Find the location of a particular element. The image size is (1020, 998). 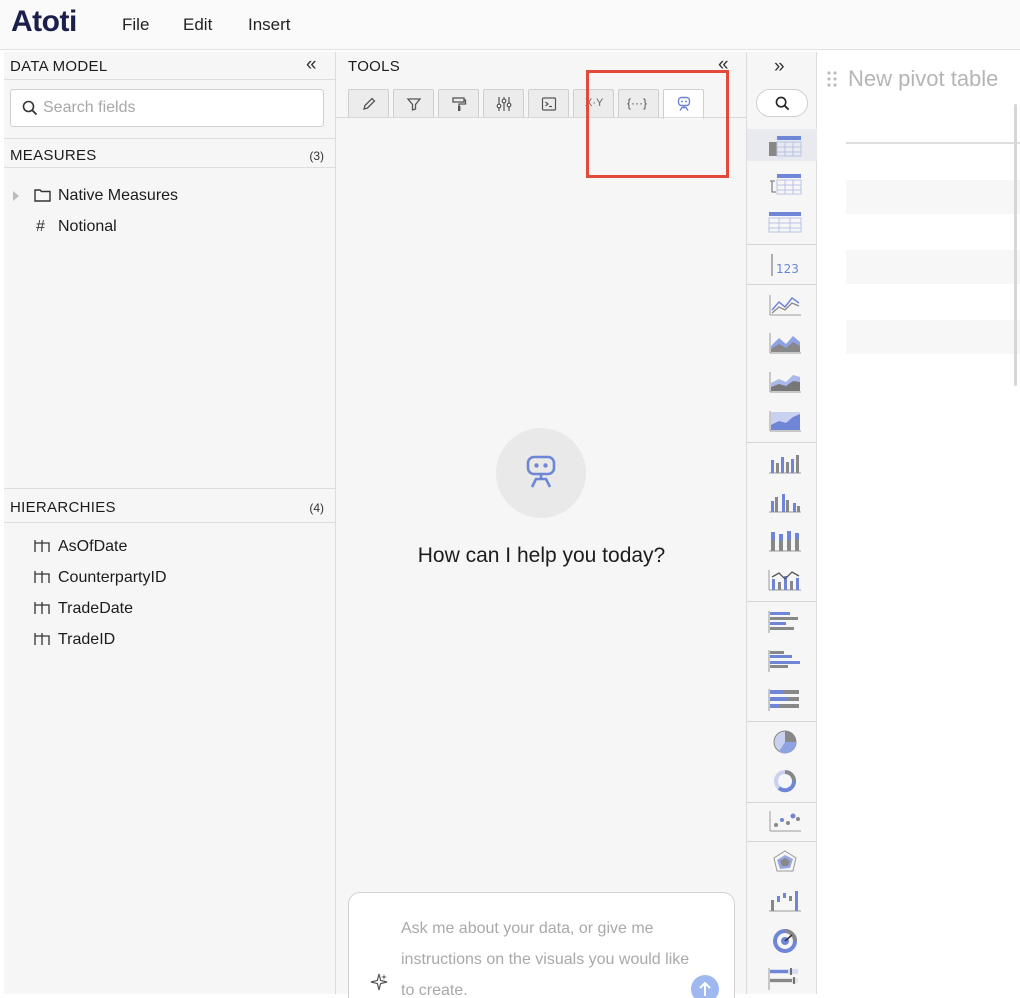

arrow-up-icon is located at coordinates (705, 988).